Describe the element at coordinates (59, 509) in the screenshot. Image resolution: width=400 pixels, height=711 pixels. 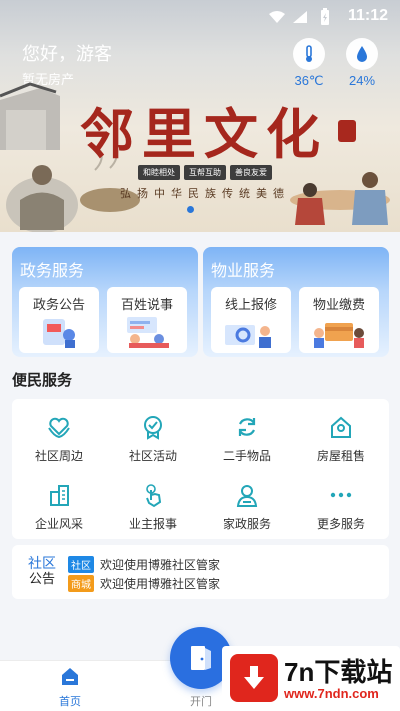
I see `grid-item-enterprise: 企业风采` at that location.